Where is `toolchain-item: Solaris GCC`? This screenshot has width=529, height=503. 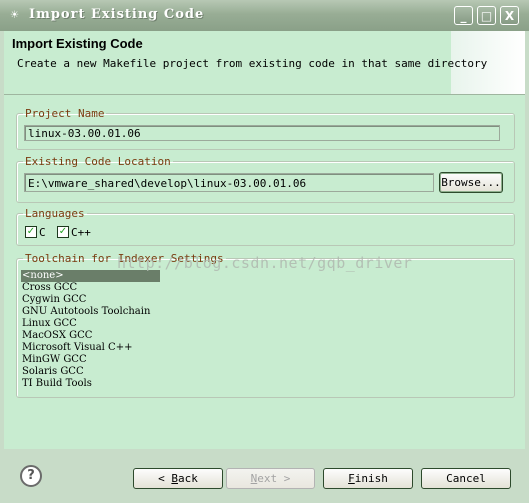 toolchain-item: Solaris GCC is located at coordinates (90, 372).